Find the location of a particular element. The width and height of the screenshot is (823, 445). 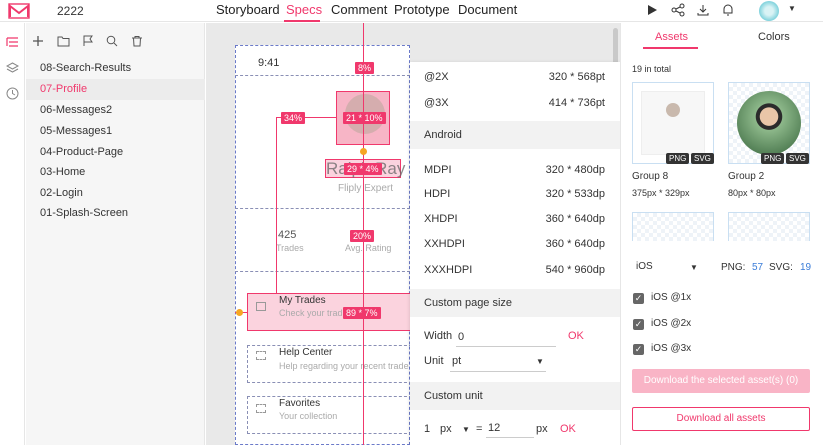

user-avatar is located at coordinates (769, 11).